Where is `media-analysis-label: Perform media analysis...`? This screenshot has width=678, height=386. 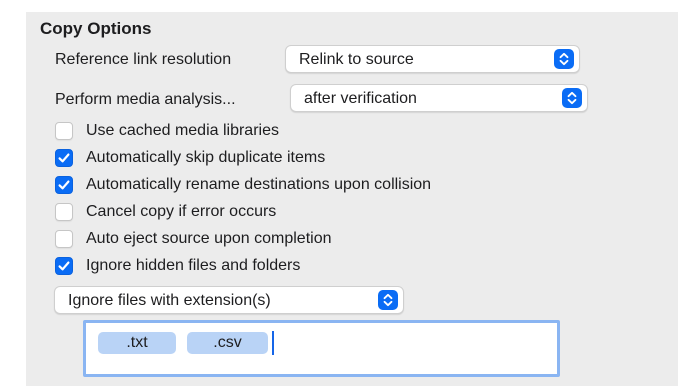 media-analysis-label: Perform media analysis... is located at coordinates (145, 99).